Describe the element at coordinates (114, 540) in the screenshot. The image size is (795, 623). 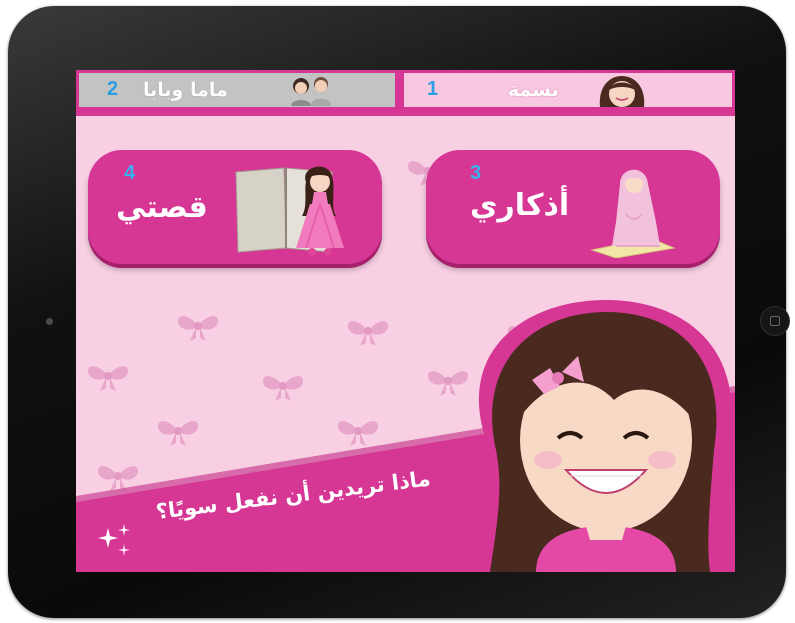
I see `sparkle-icon` at that location.